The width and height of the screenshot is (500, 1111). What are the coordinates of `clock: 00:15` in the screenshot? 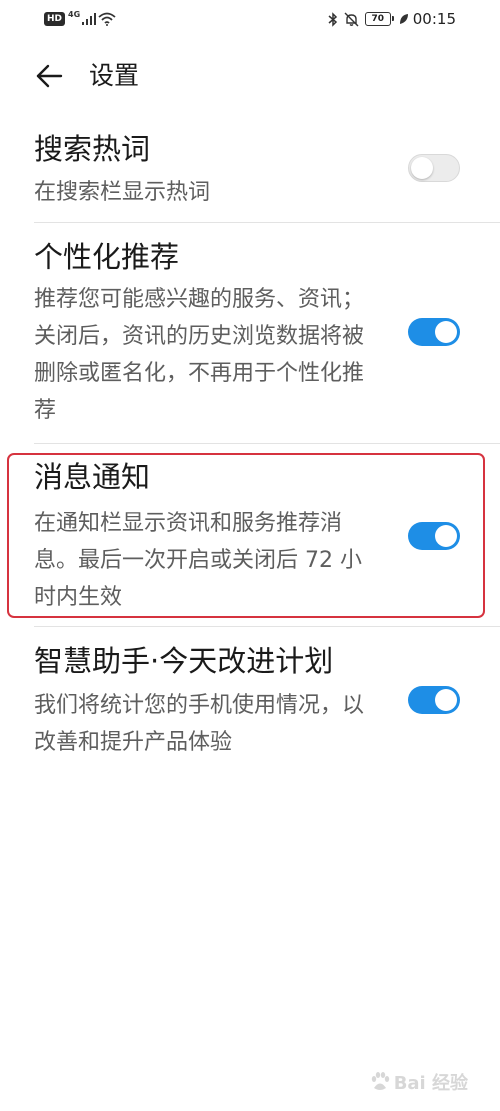 It's located at (434, 19).